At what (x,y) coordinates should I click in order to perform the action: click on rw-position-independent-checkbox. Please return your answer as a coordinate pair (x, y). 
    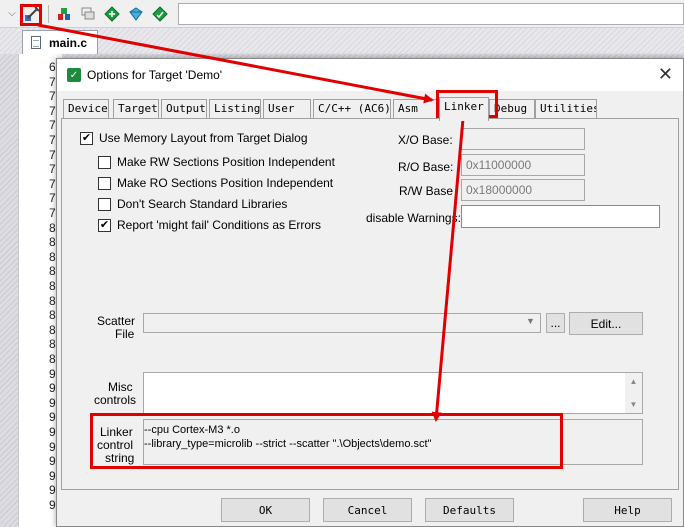
    Looking at the image, I should click on (104, 162).